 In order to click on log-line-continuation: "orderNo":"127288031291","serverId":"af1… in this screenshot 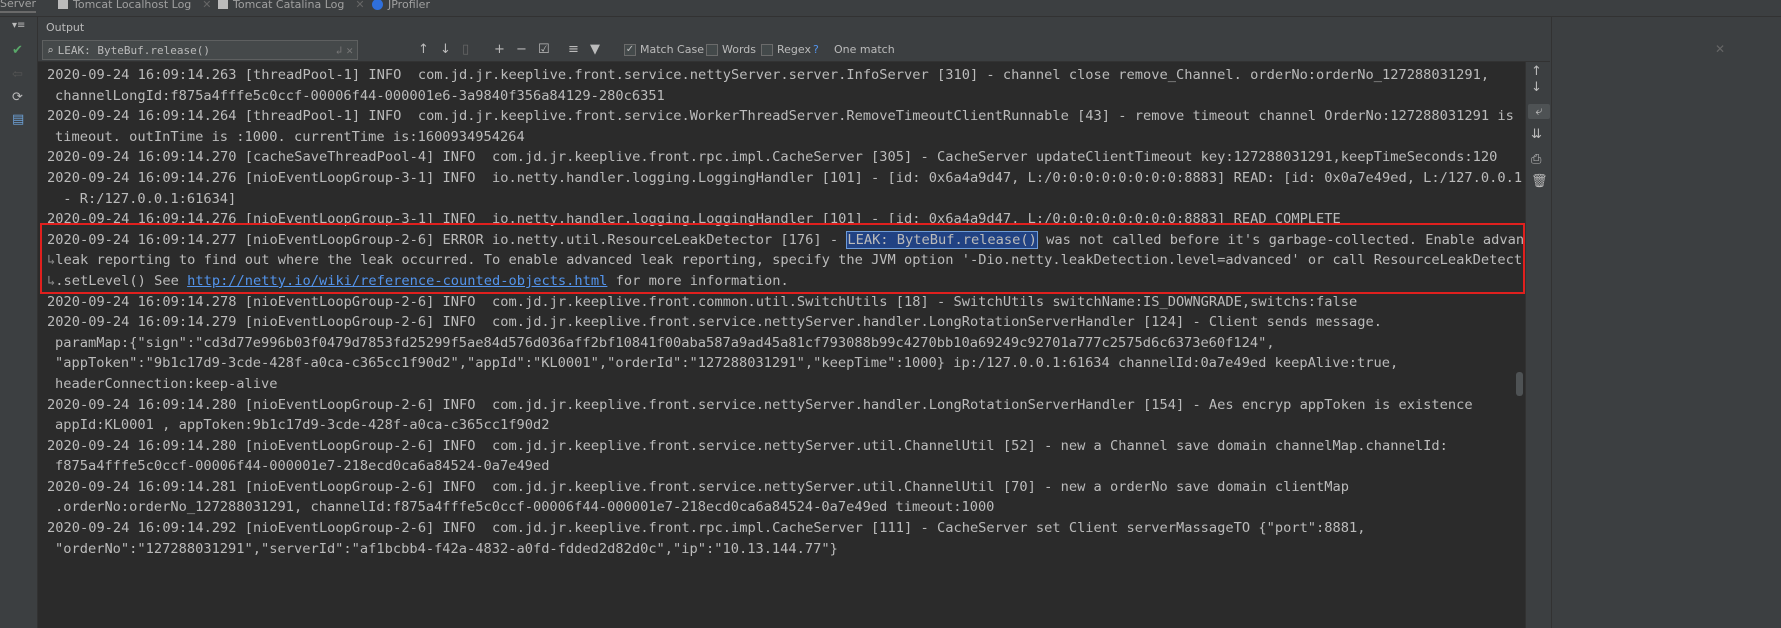, I will do `click(446, 548)`.